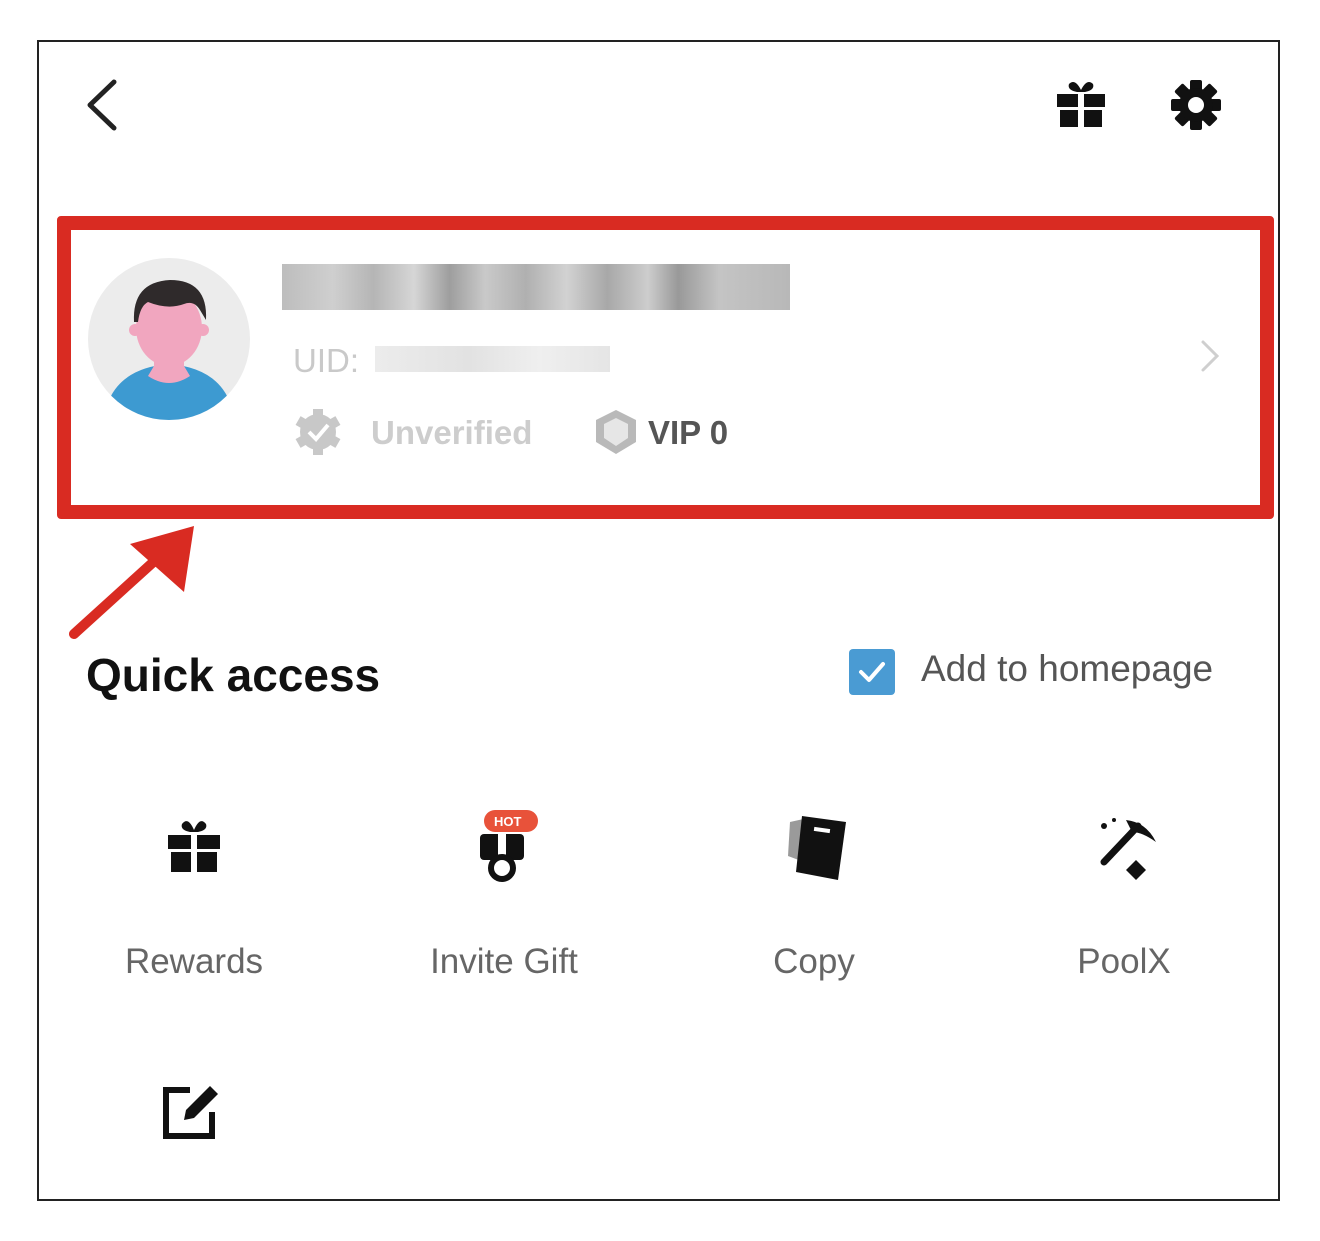 The width and height of the screenshot is (1320, 1241). Describe the element at coordinates (814, 961) in the screenshot. I see `copy-label: Copy` at that location.